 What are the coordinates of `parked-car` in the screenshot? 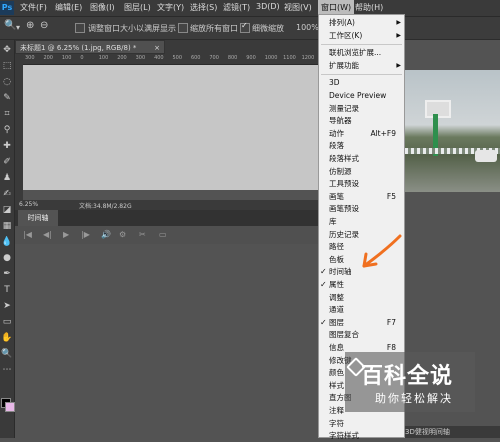 It's located at (486, 156).